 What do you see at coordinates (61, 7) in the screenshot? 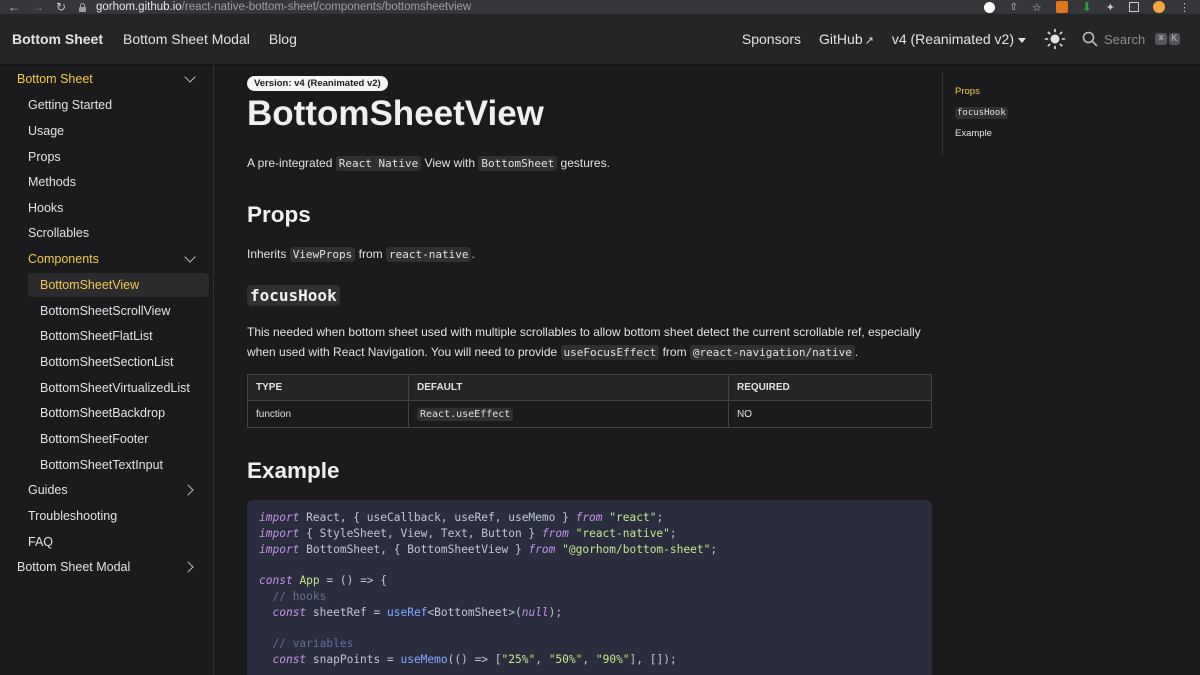
I see `reload-icon: ↻` at bounding box center [61, 7].